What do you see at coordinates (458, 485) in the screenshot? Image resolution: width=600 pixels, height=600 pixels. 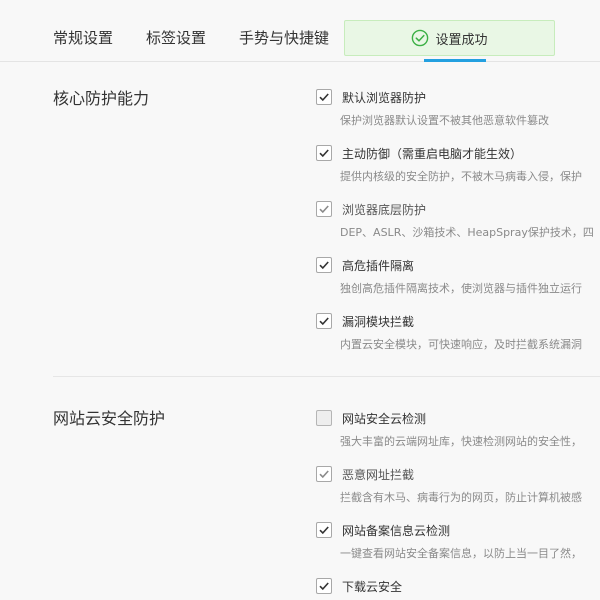 I see `option-malicious-url-block: 恶意网址拦截 拦截含有木马、病毒行为的网页，防止计算机被感` at bounding box center [458, 485].